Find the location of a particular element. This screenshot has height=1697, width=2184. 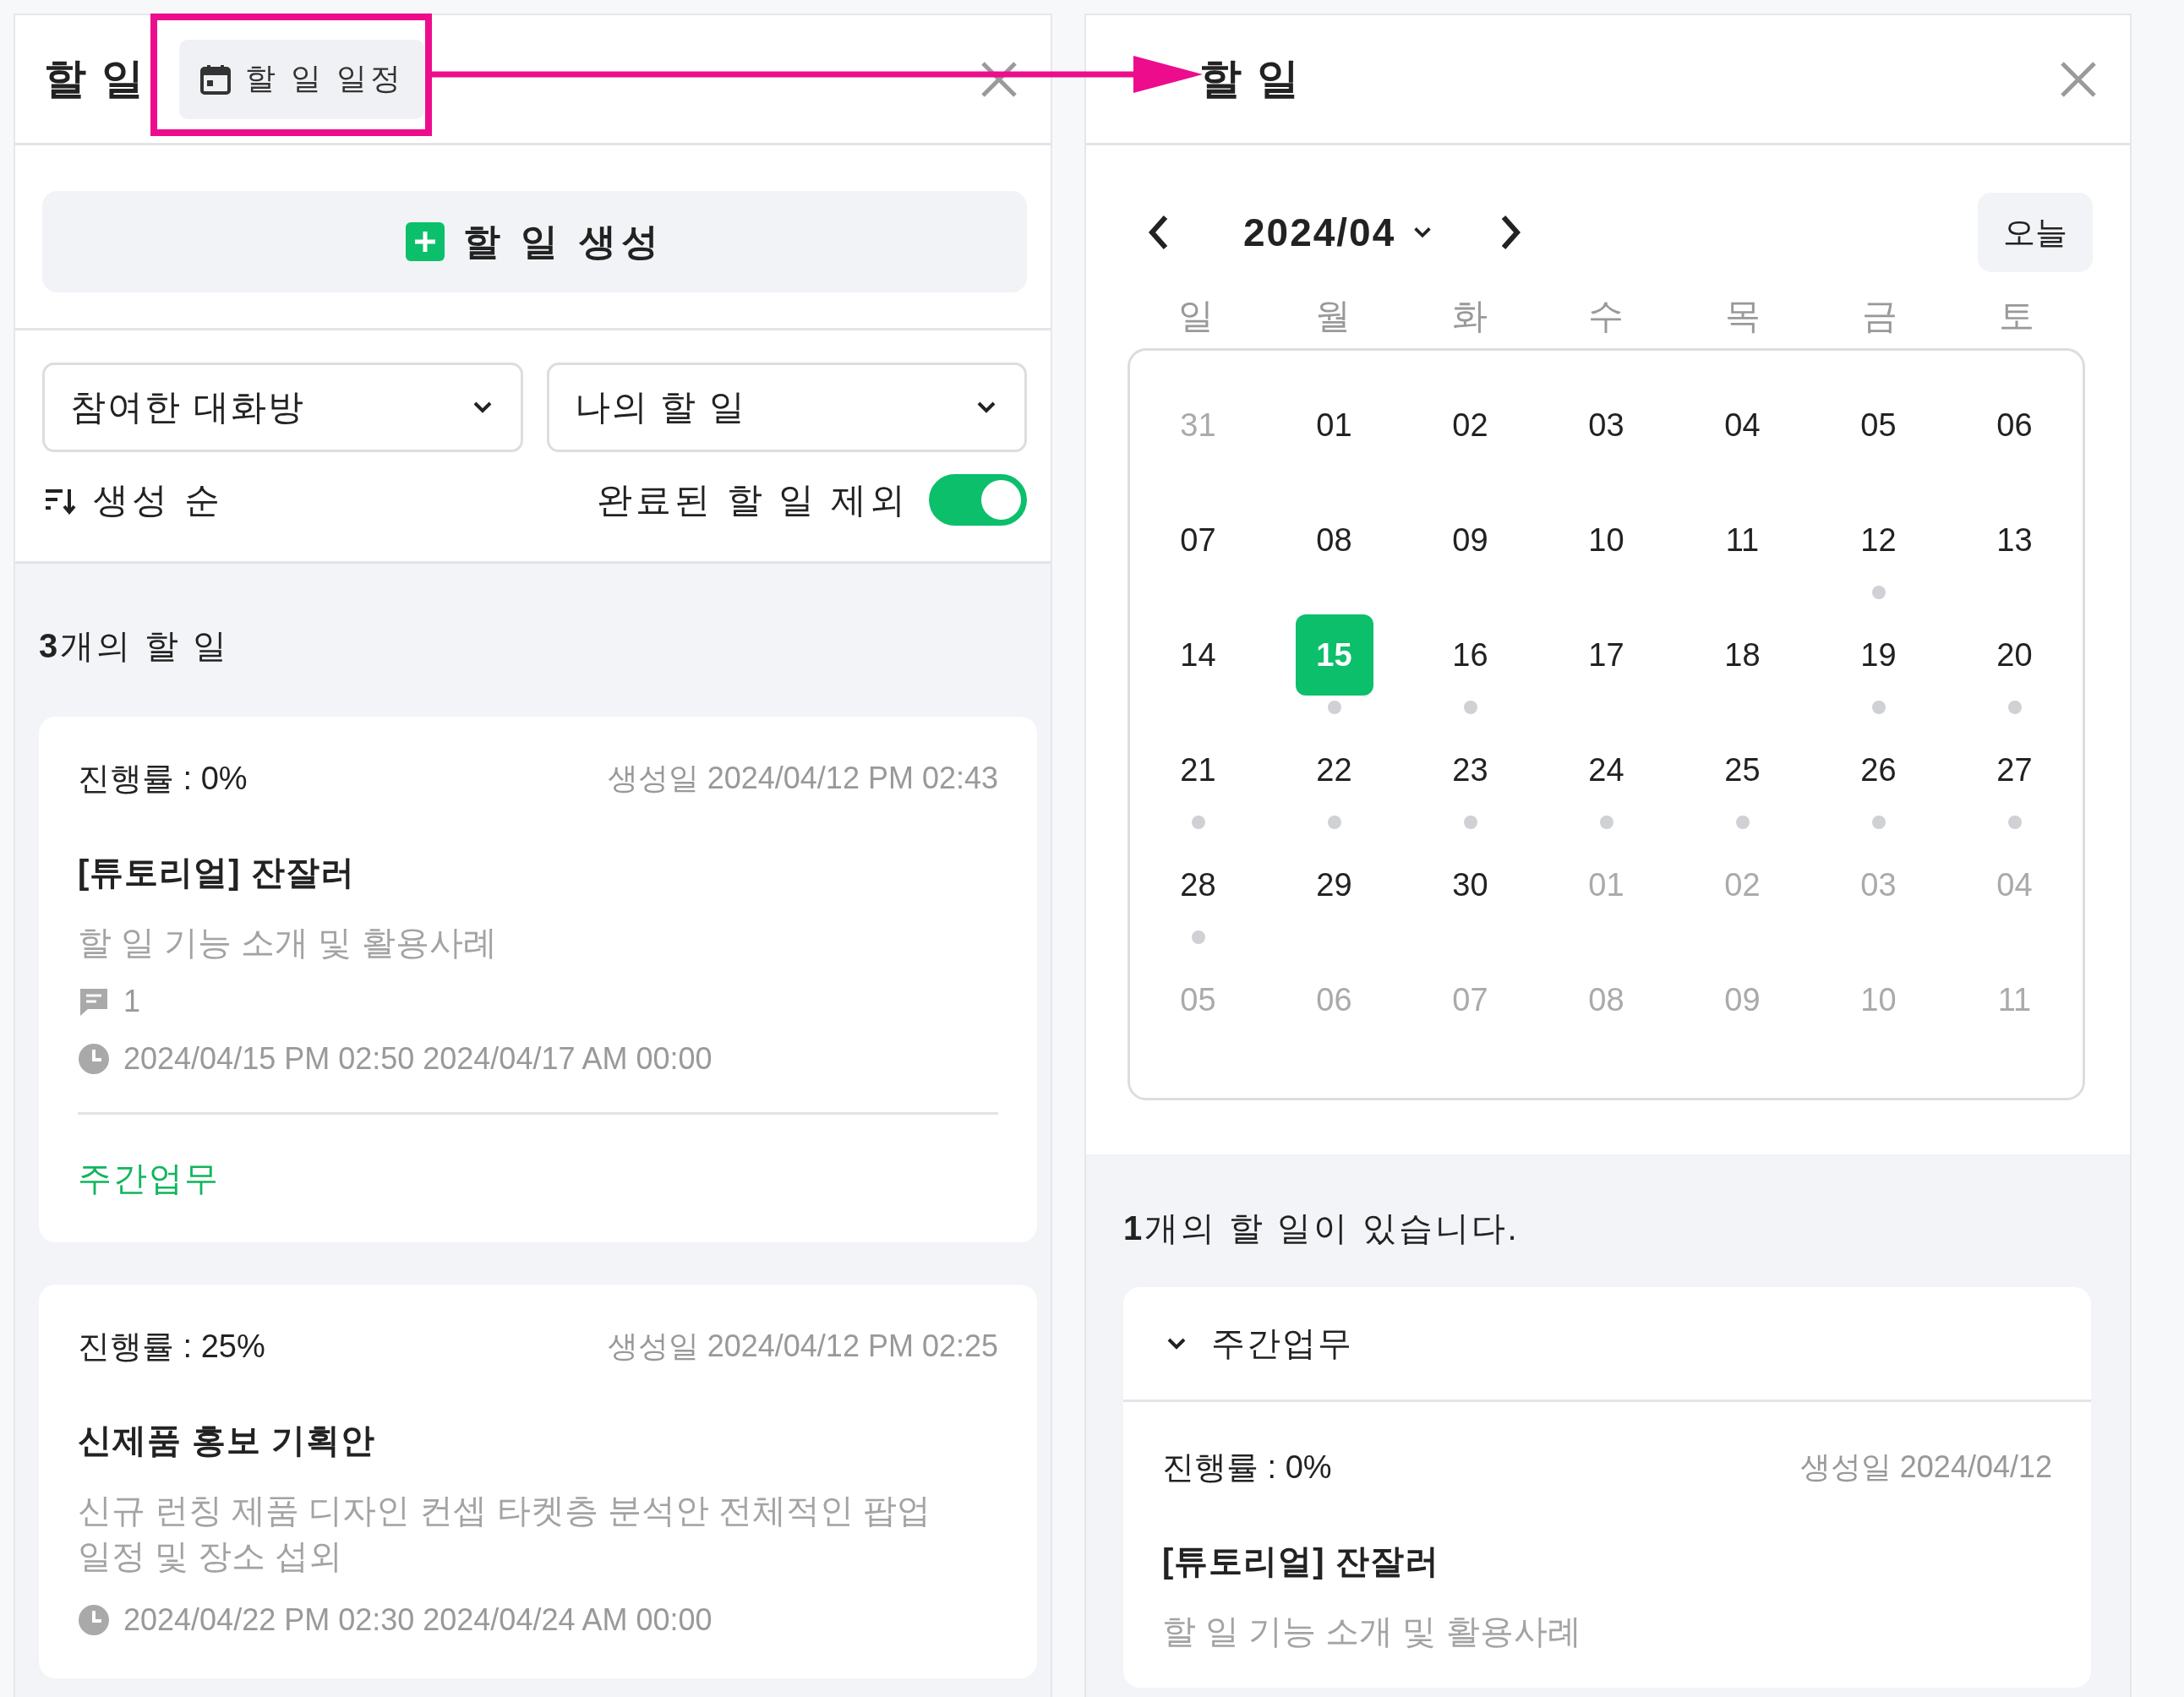

calendar-day: 27 is located at coordinates (2015, 769).